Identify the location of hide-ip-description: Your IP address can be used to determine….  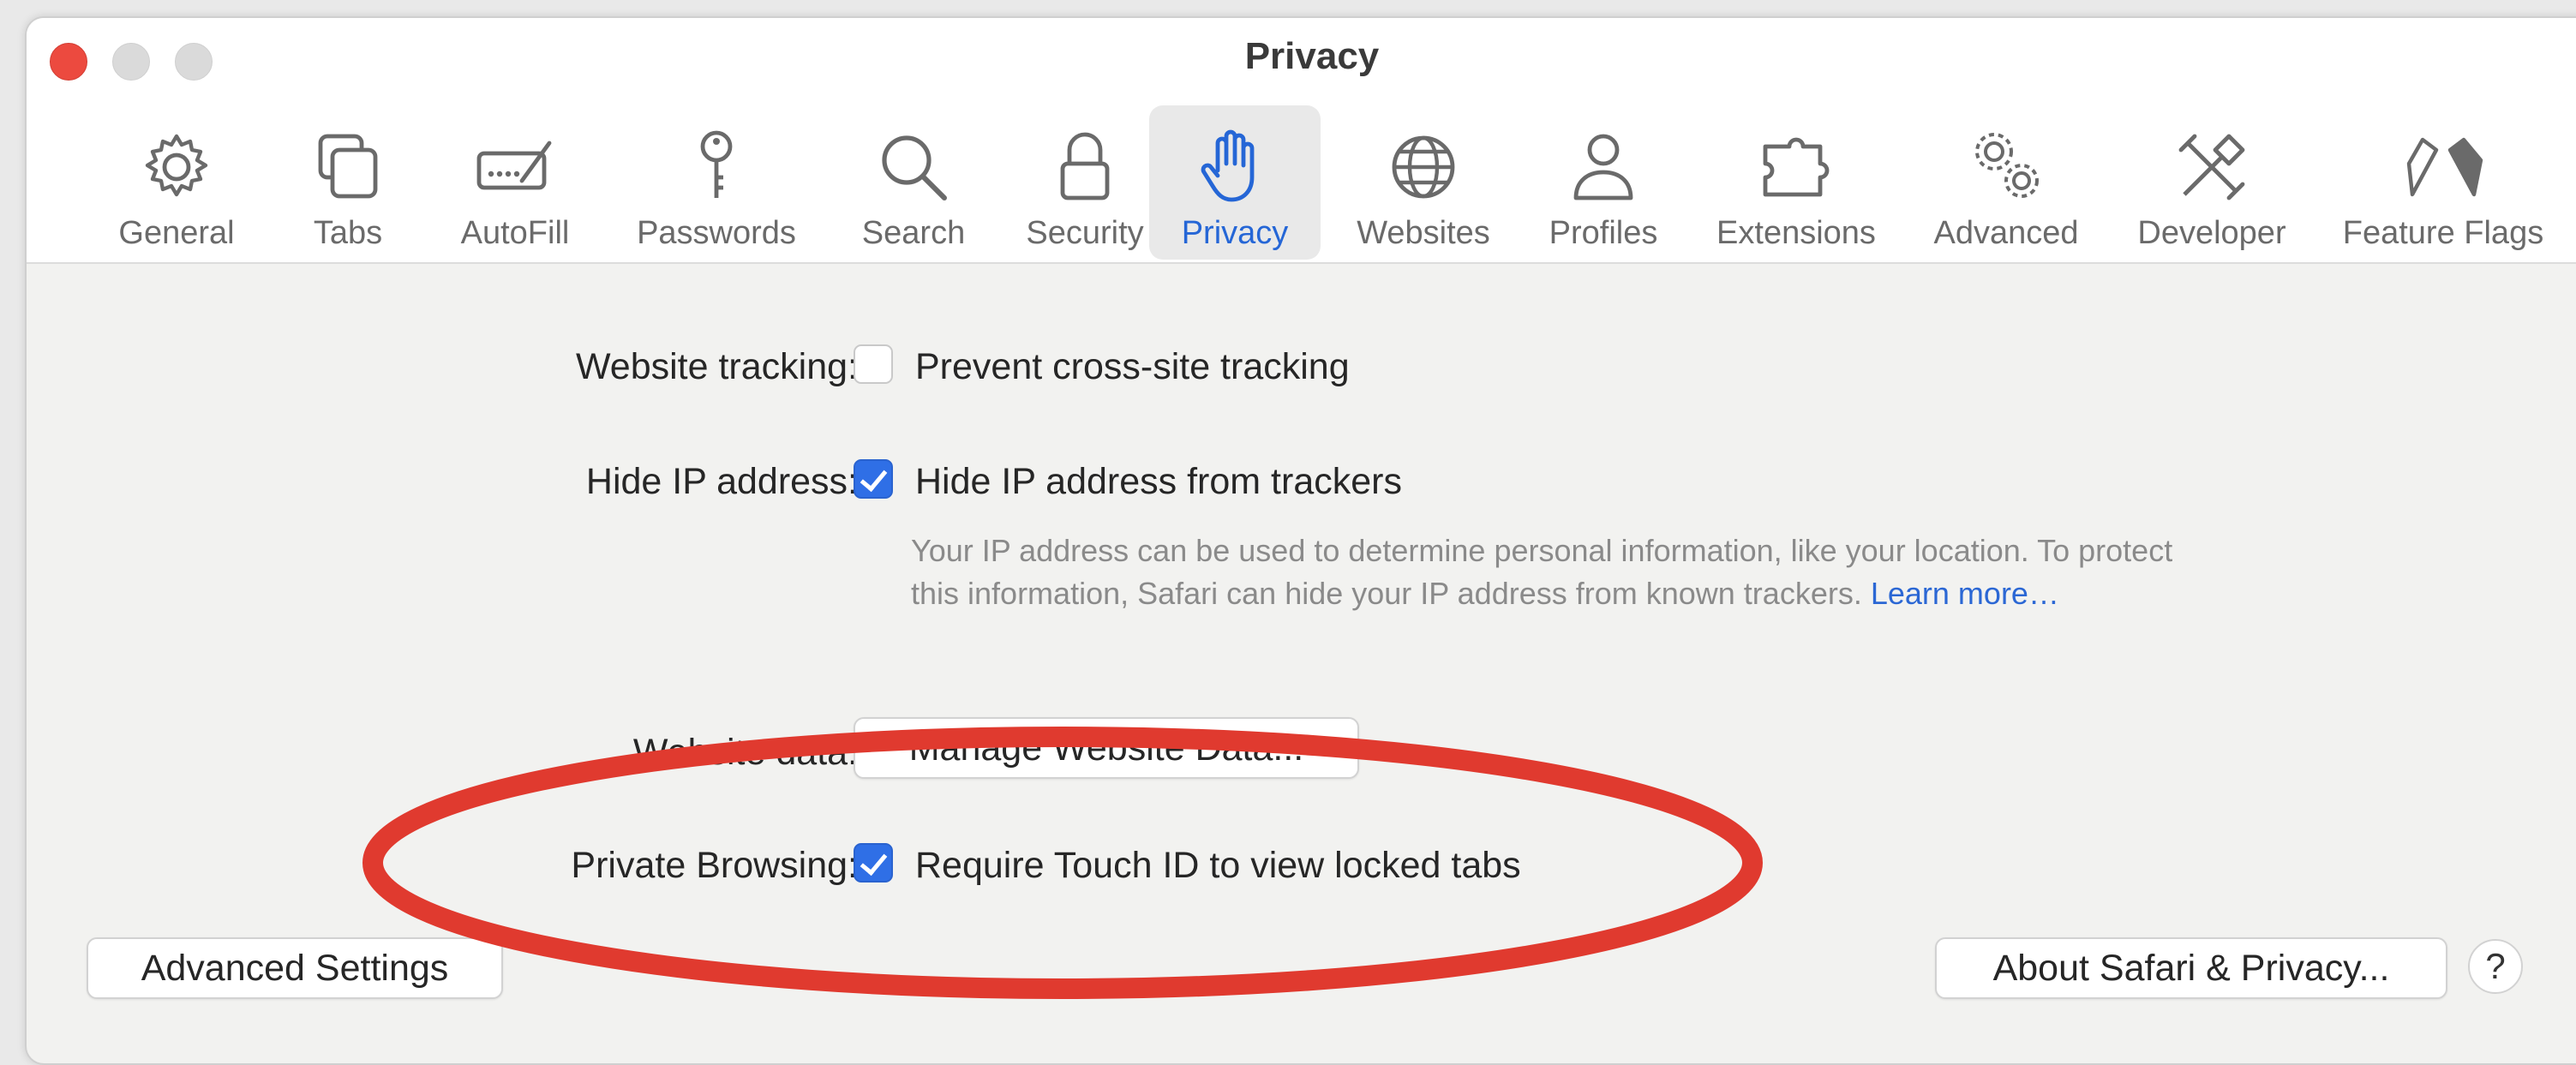
(1553, 572).